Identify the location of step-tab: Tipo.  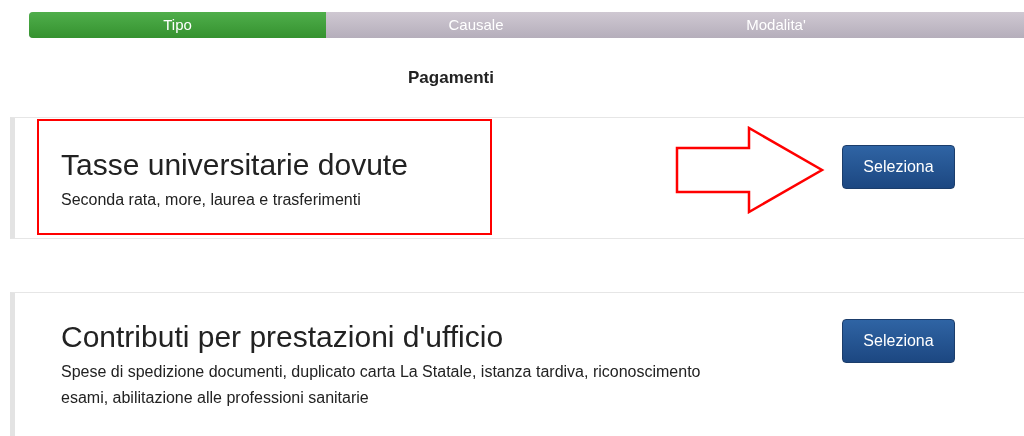
(177, 25).